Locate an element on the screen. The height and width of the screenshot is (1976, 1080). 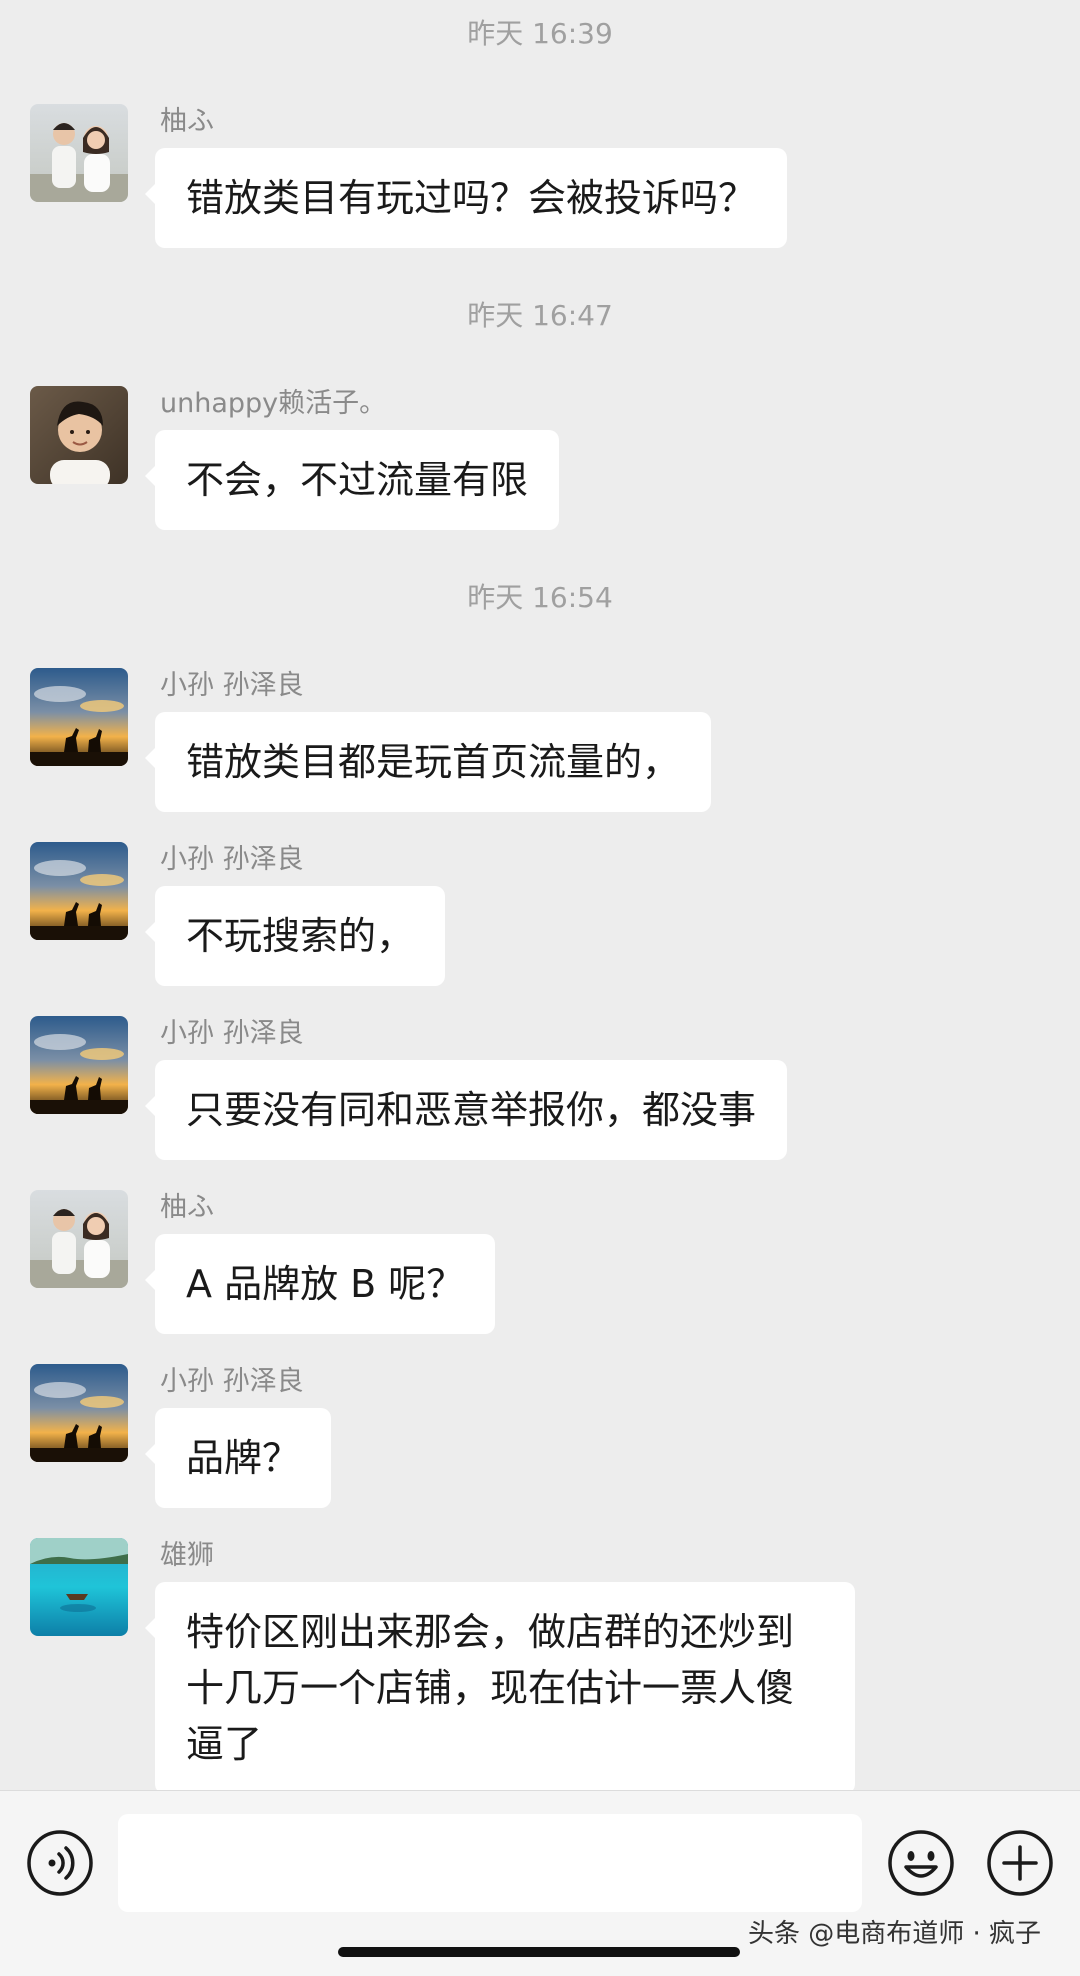
ocean-boat-avatar is located at coordinates (79, 1587).